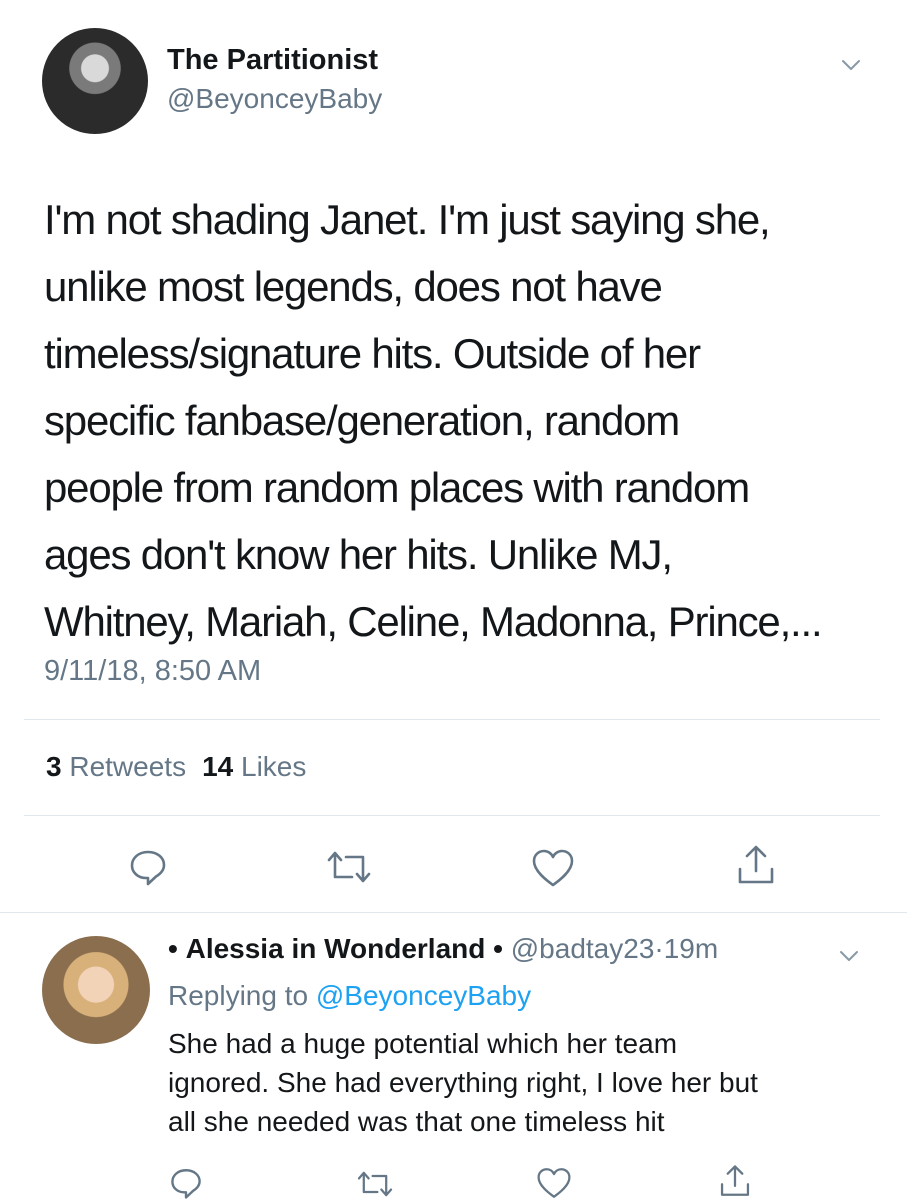  I want to click on main-tweet-display-name: The Partitionist, so click(272, 60).